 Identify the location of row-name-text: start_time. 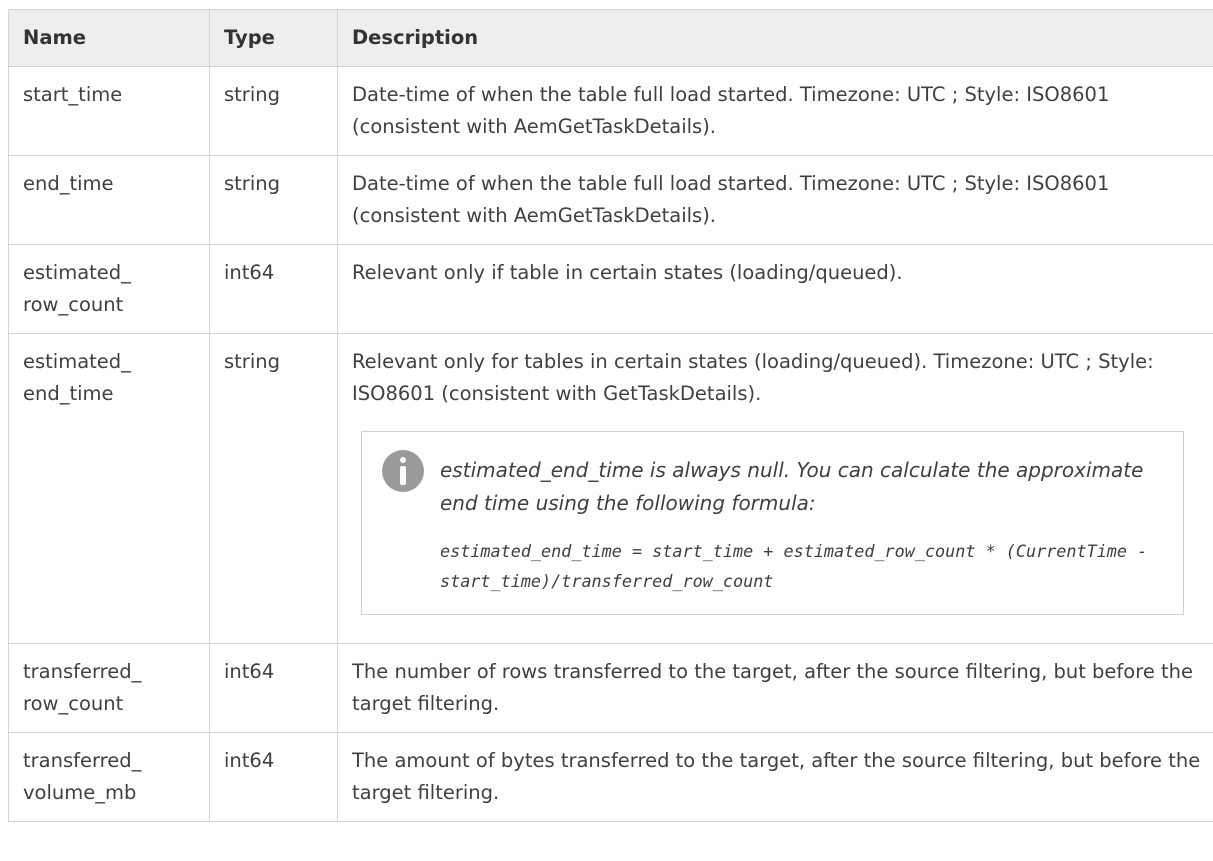
(73, 94).